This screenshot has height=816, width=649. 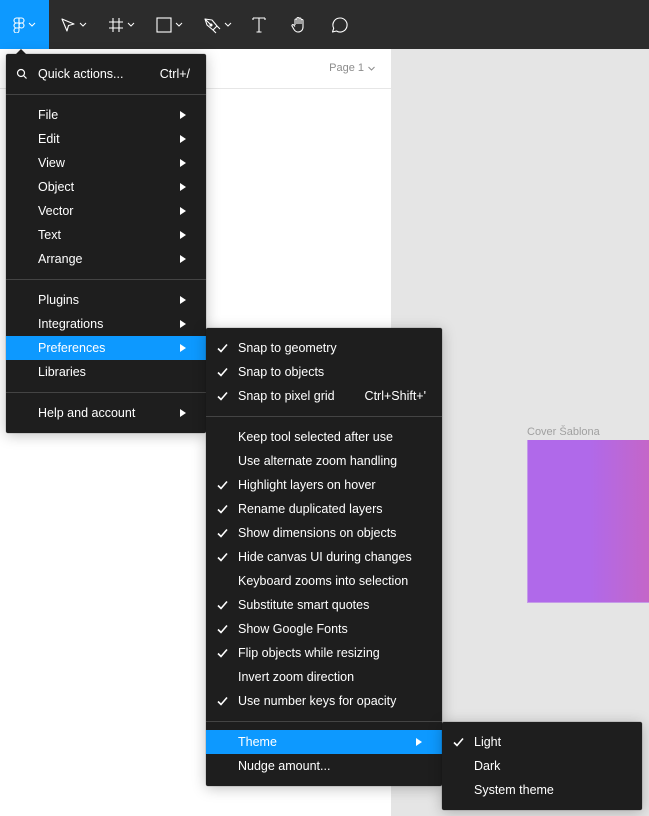 I want to click on pref-hide-canvas-ui: Hide canvas UI during changes, so click(x=324, y=557).